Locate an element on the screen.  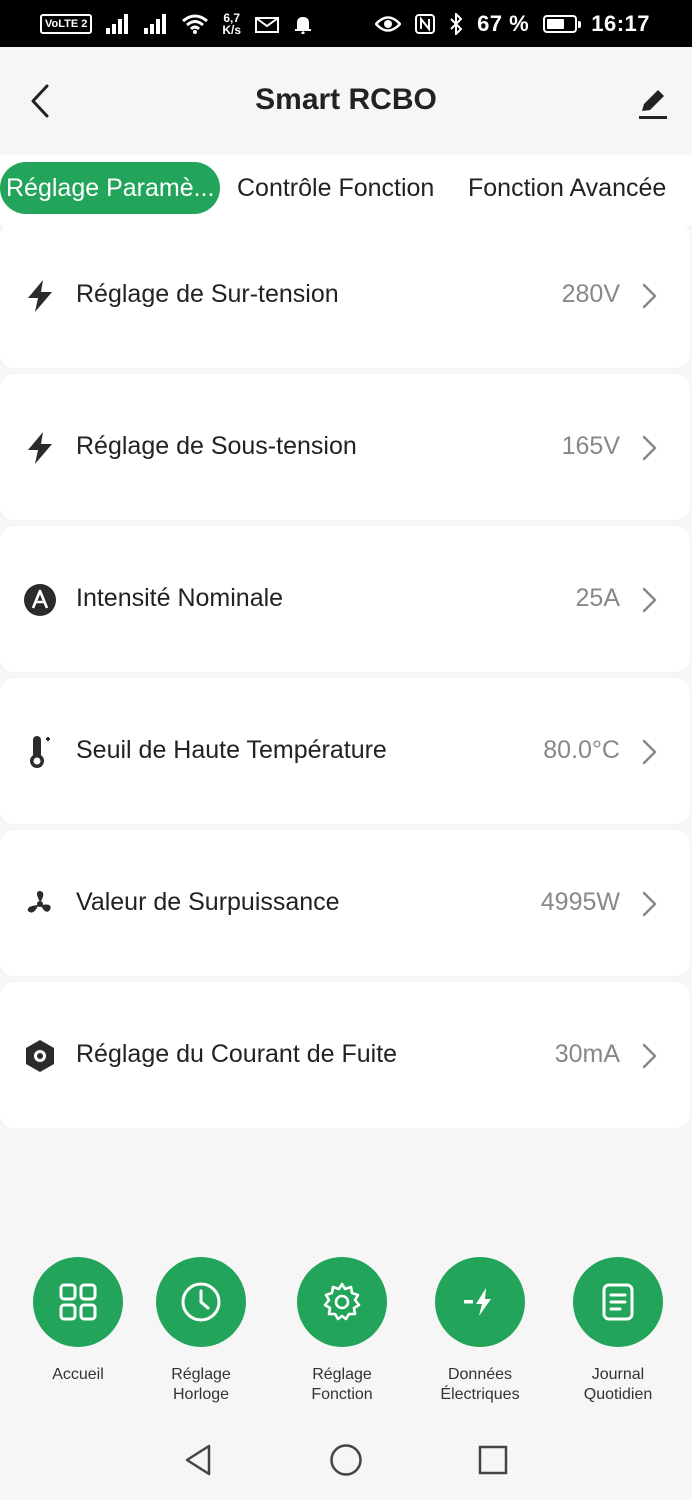
nav-button-journal is located at coordinates (618, 1302).